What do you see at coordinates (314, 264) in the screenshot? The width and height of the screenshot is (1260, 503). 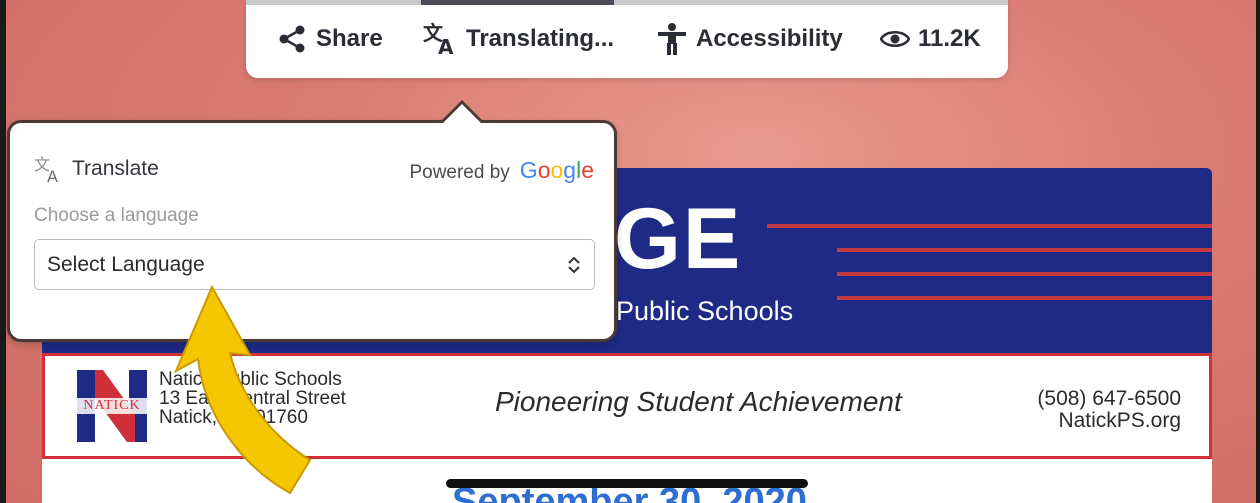 I see `language-select: Select Language` at bounding box center [314, 264].